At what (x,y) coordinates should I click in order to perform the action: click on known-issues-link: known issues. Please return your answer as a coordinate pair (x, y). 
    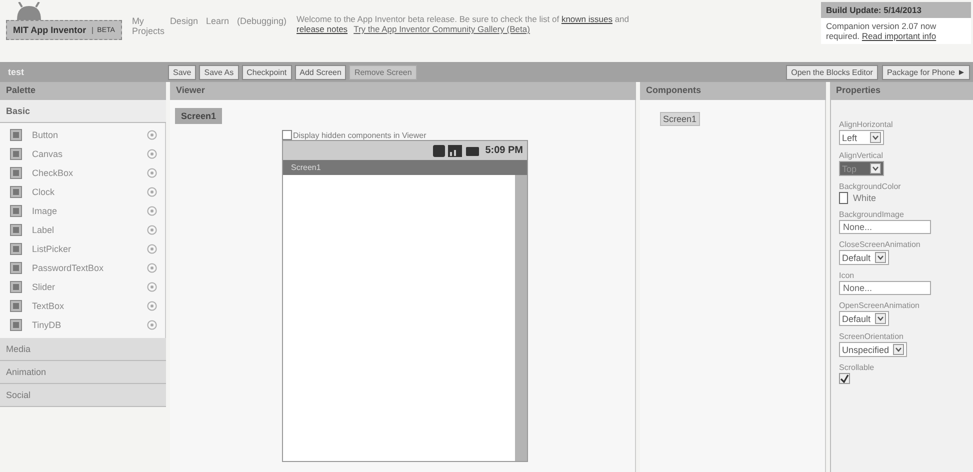
    Looking at the image, I should click on (586, 19).